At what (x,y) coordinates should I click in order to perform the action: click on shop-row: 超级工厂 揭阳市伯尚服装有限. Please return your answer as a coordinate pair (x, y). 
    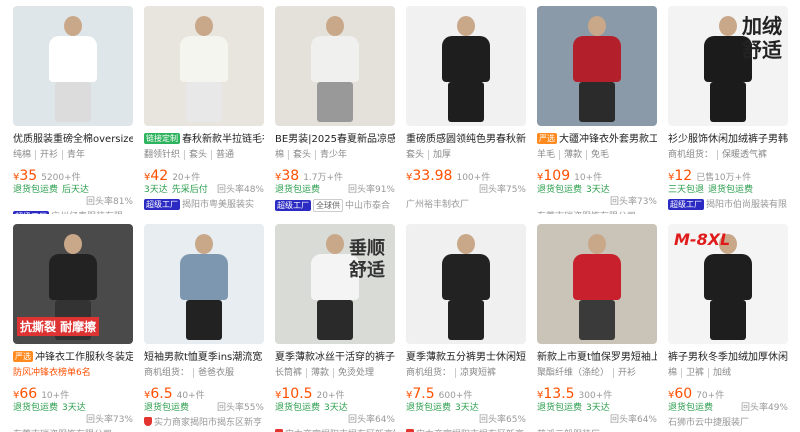
    Looking at the image, I should click on (728, 205).